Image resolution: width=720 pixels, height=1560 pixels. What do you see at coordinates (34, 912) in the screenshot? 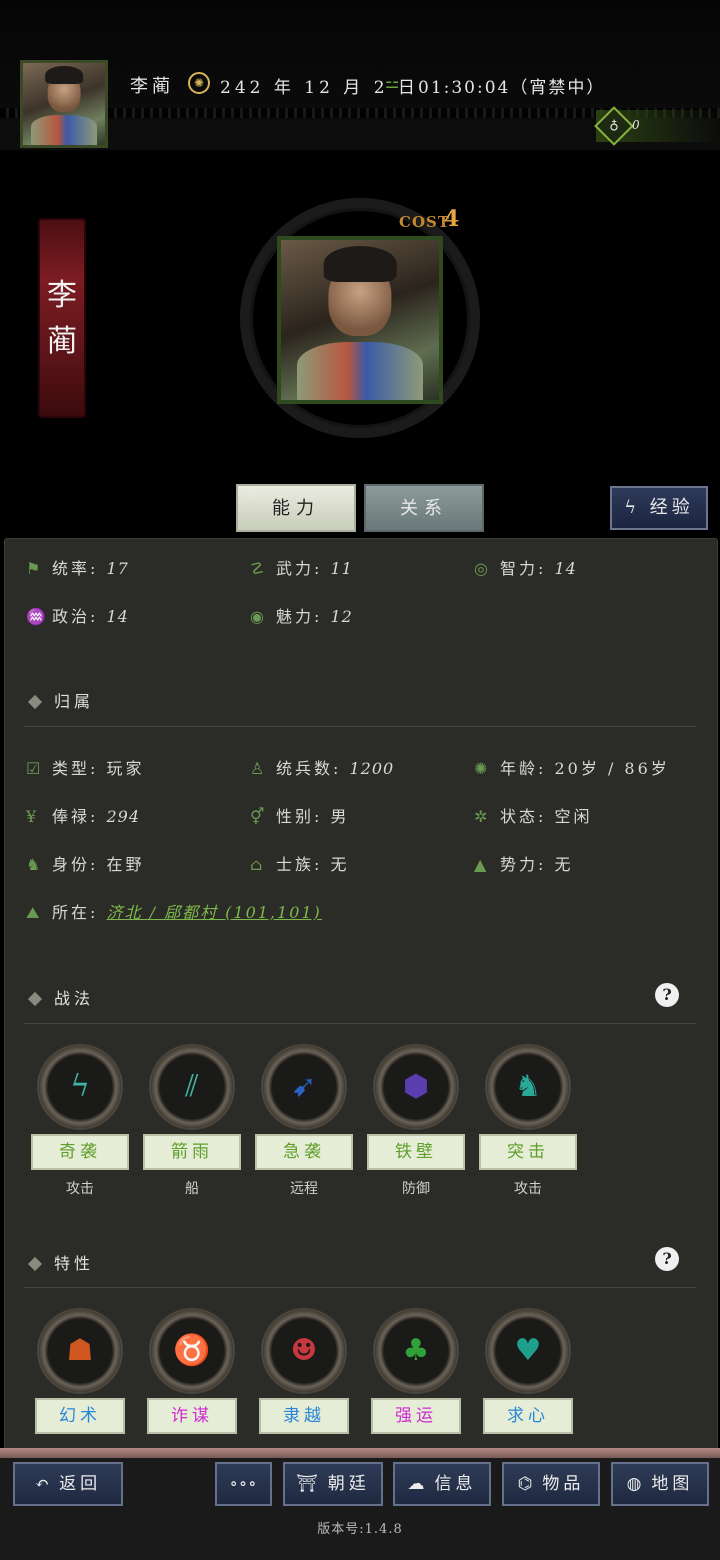
I see `terrain-icon: ⛰` at bounding box center [34, 912].